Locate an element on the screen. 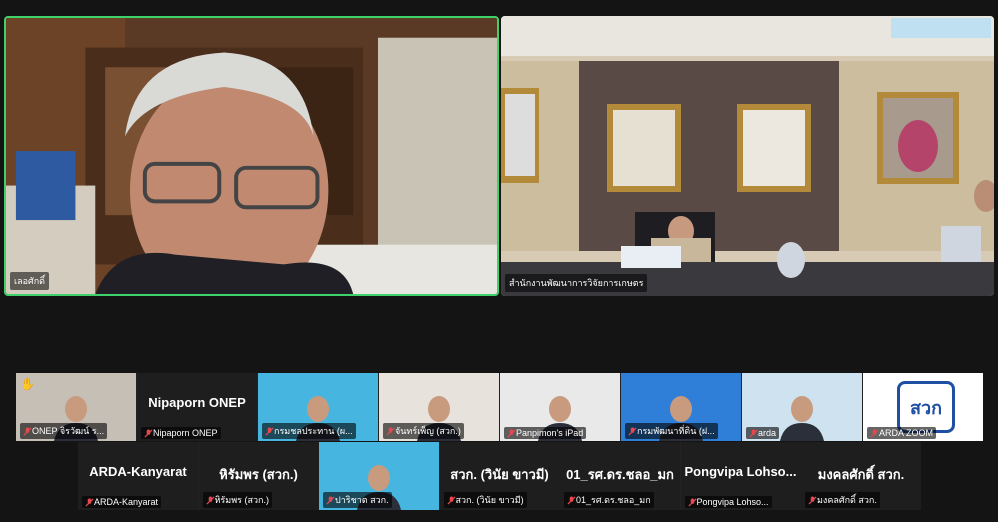 Image resolution: width=998 pixels, height=522 pixels. participant-tile: 01_รศ.ดร.ชลอ_มก 01_รศ.ดร.ชลอ_มก is located at coordinates (620, 476).